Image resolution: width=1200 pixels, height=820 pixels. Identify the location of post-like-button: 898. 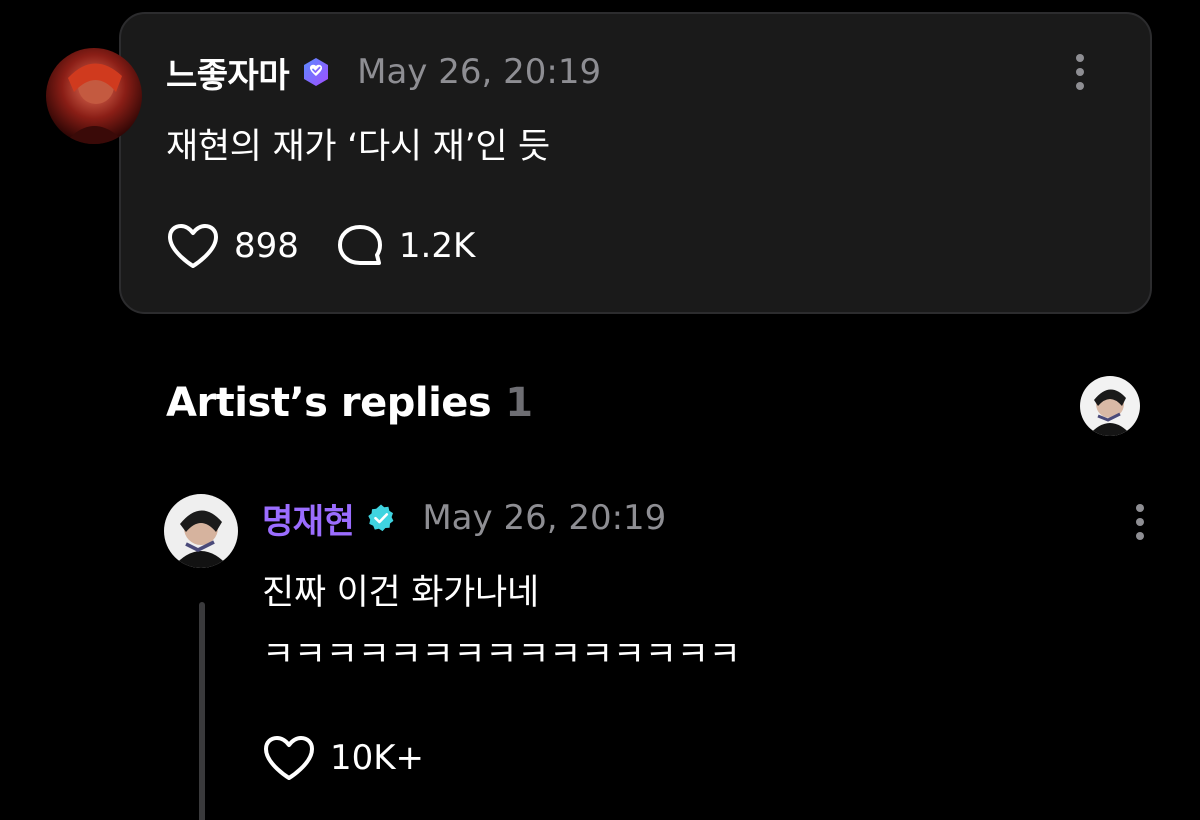
(232, 246).